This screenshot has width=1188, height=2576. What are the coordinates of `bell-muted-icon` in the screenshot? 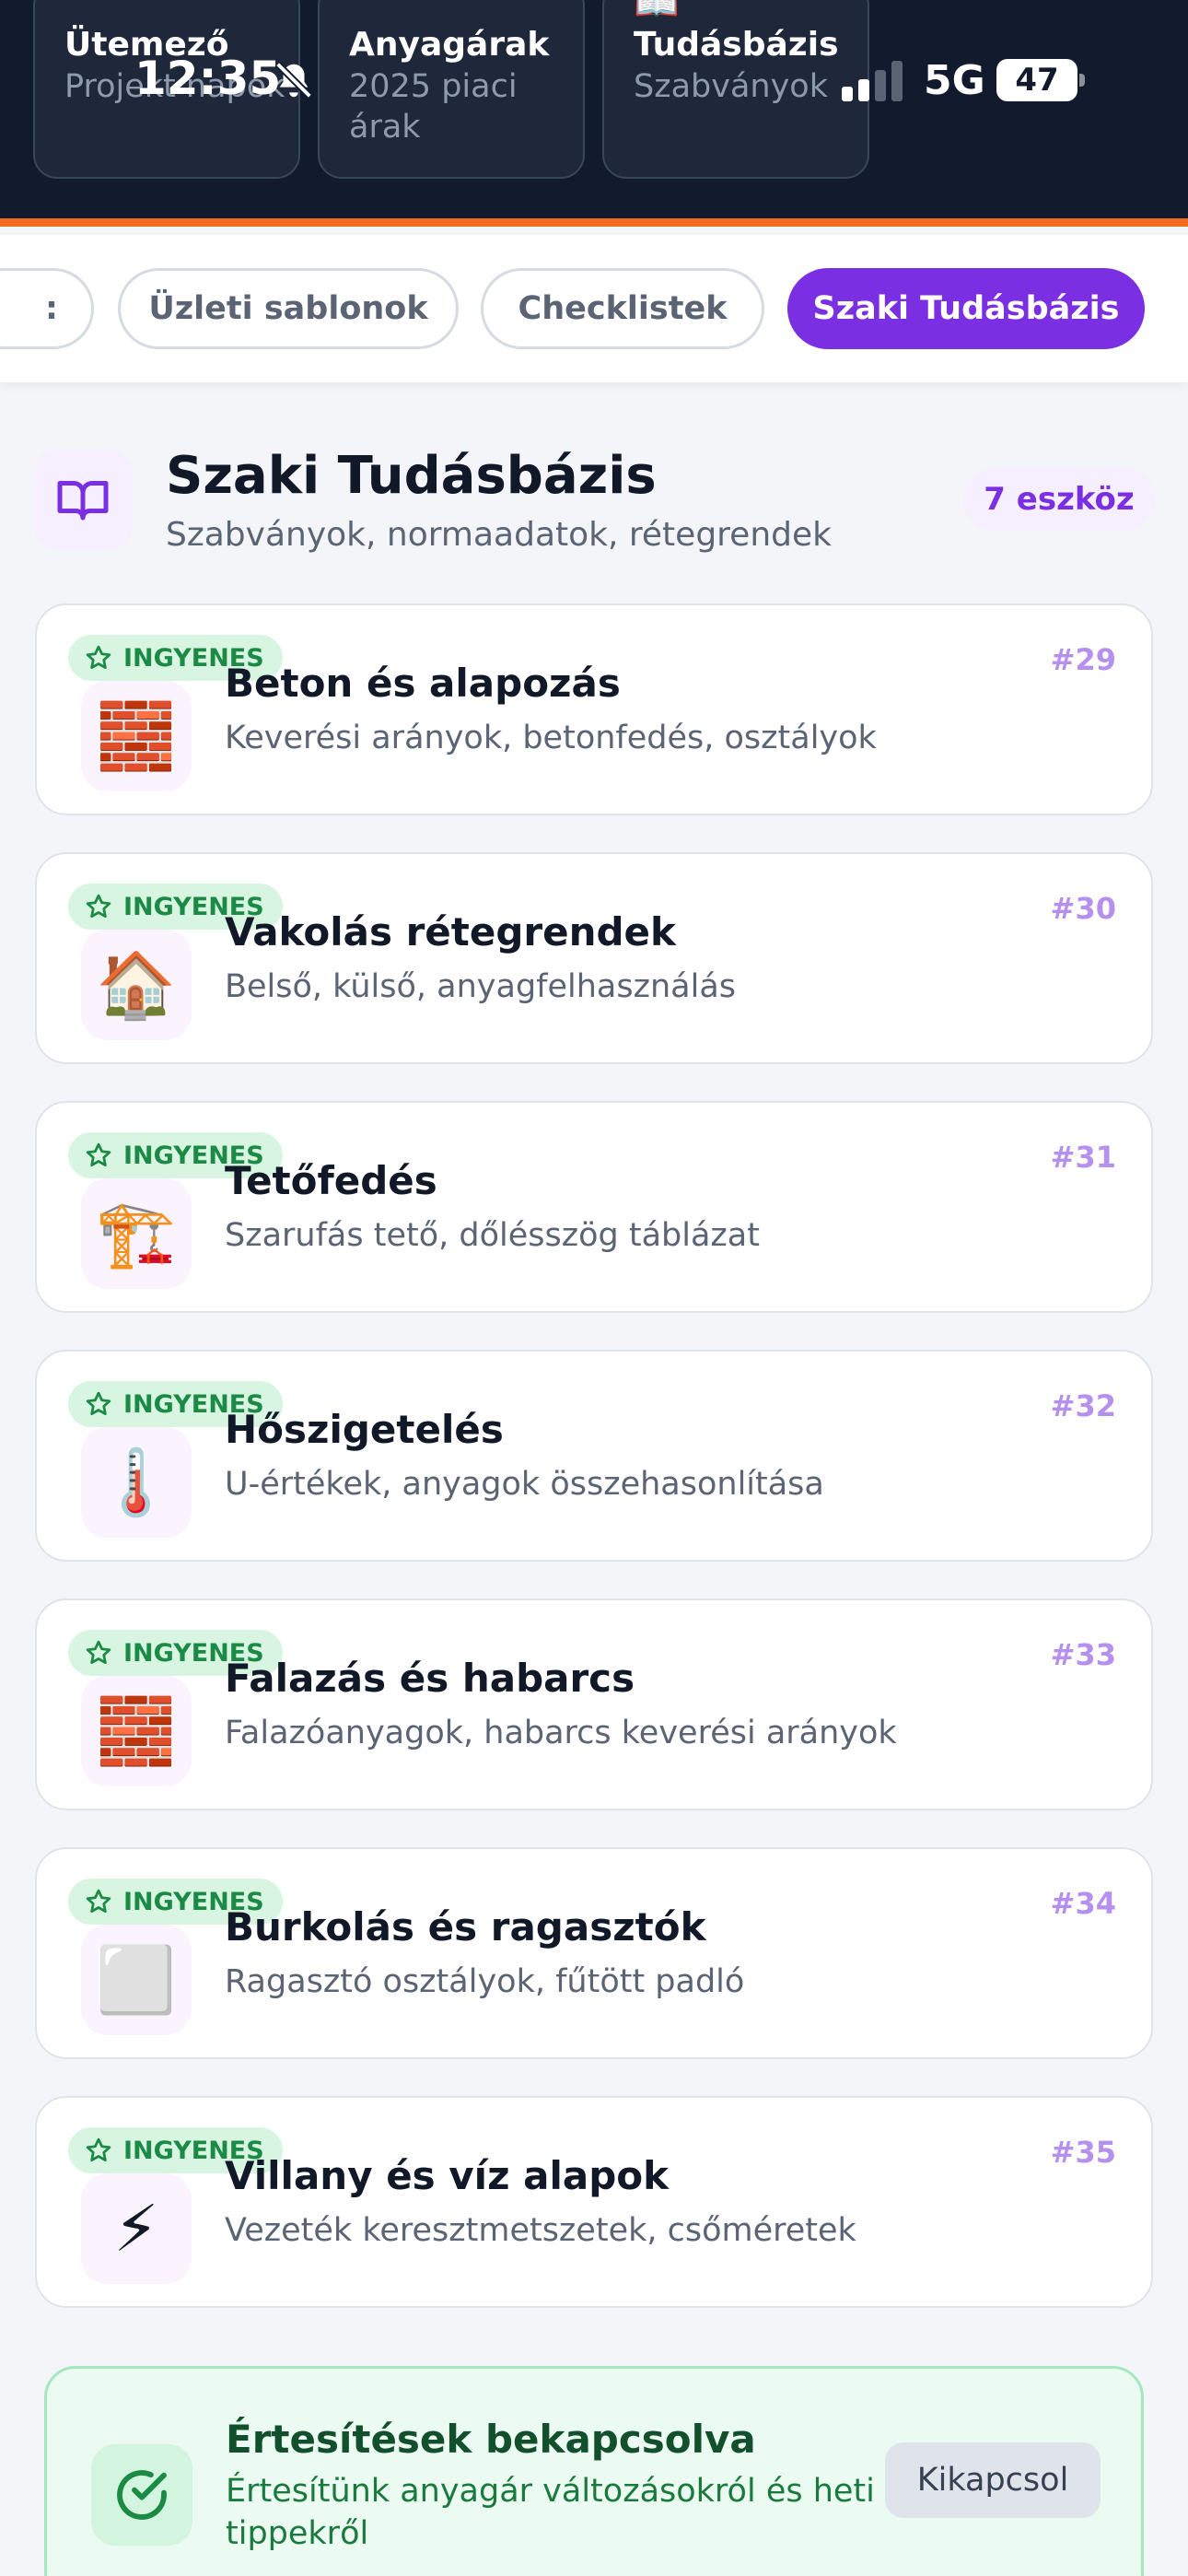 It's located at (294, 80).